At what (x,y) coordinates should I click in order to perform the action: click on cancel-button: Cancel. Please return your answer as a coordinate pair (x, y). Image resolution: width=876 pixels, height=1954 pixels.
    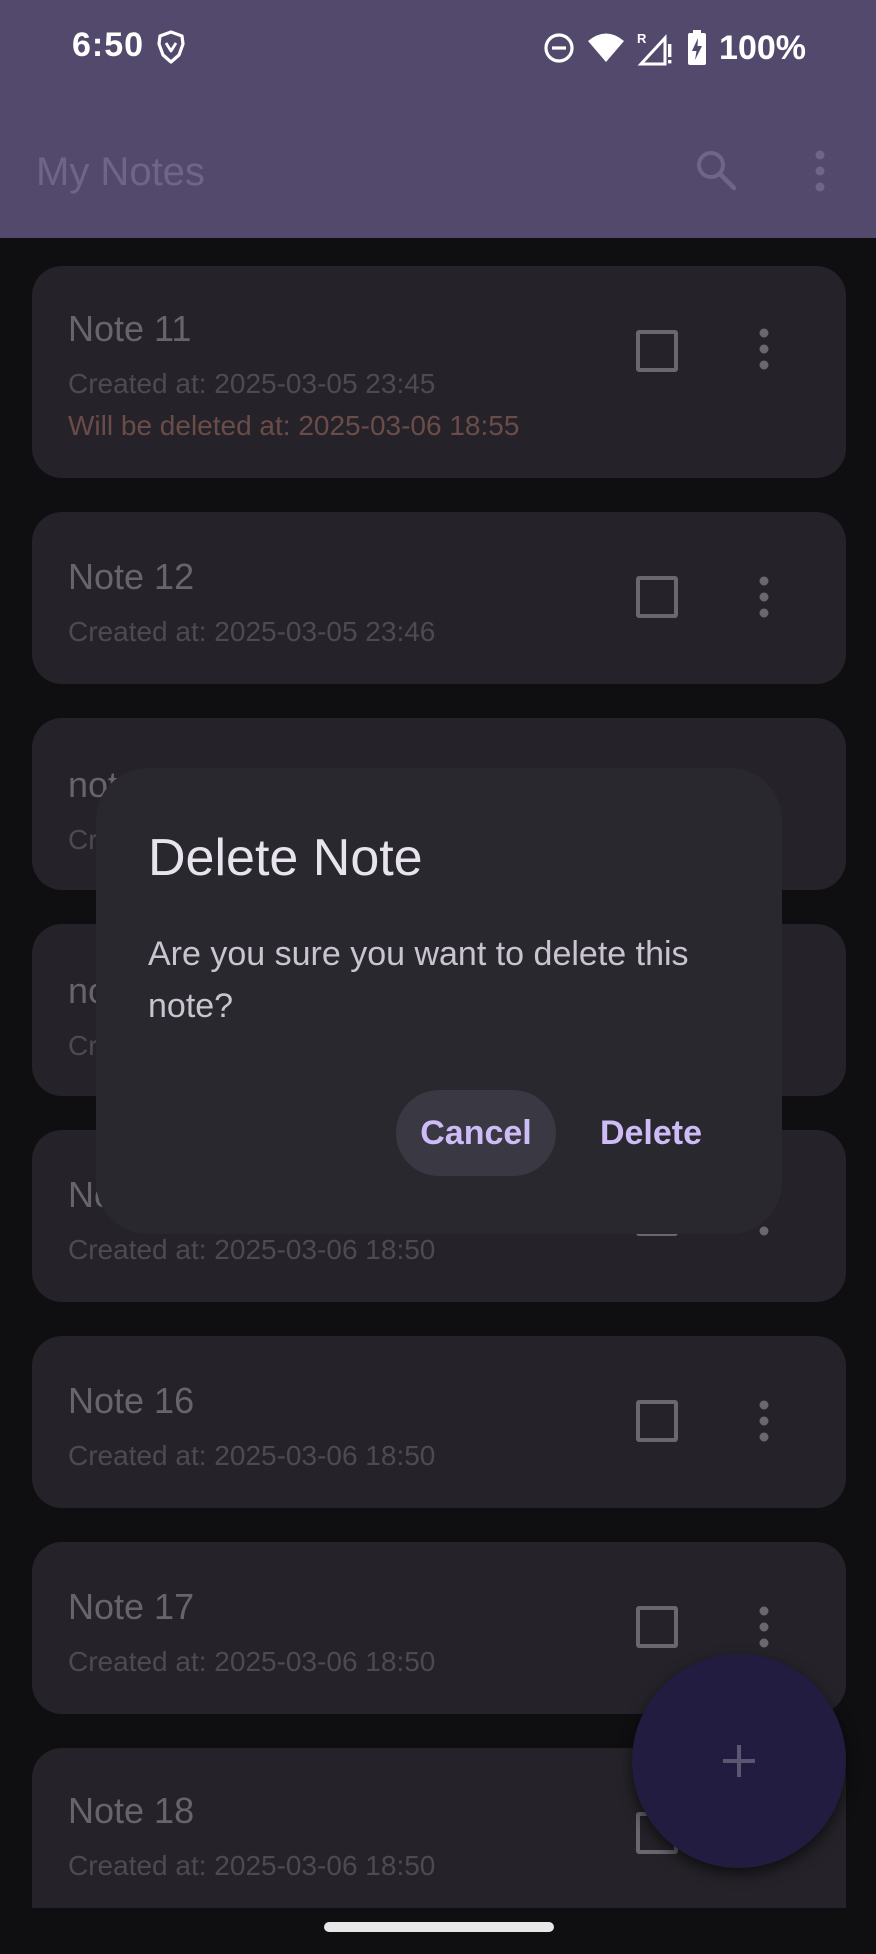
    Looking at the image, I should click on (476, 1133).